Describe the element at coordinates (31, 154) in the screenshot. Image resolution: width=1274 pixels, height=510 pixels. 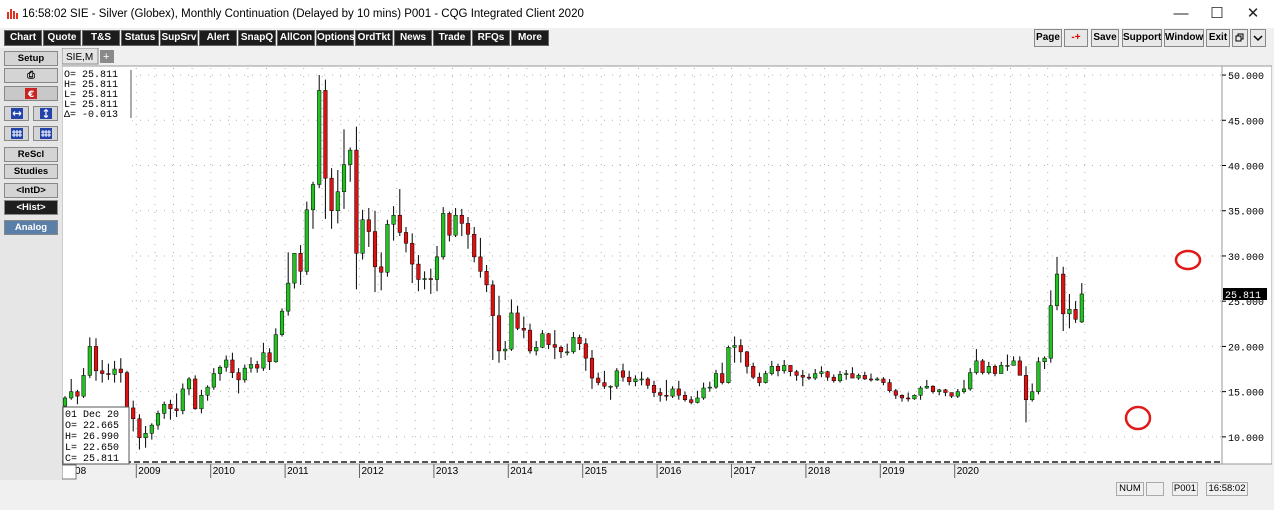
I see `rescale-button: ReScl` at that location.